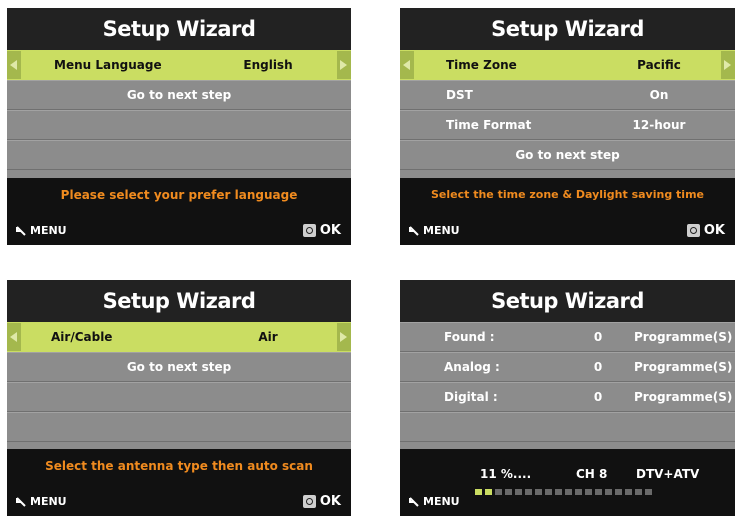 This screenshot has width=735, height=516. Describe the element at coordinates (469, 337) in the screenshot. I see `found-label: Found :` at that location.